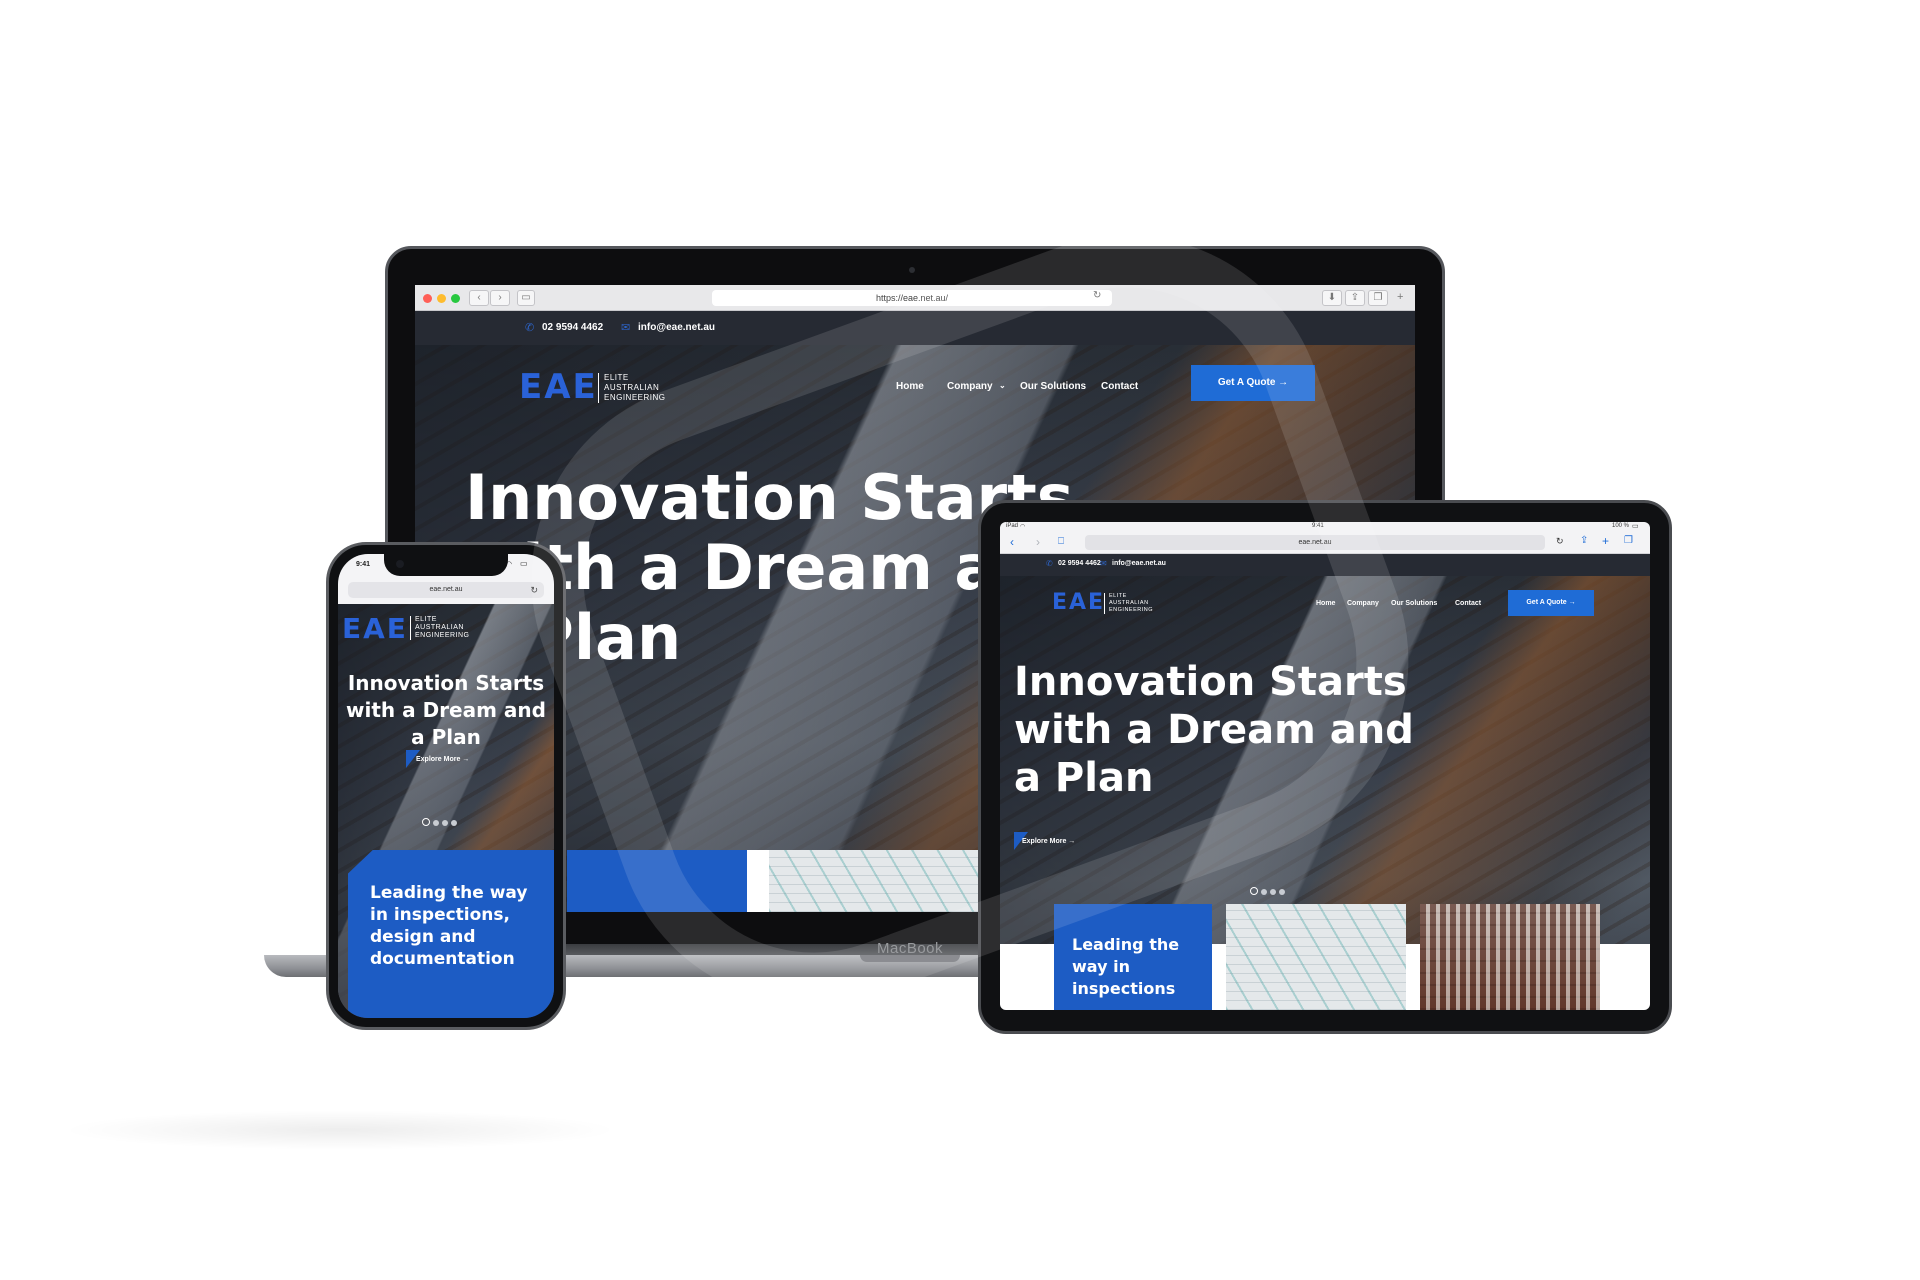  What do you see at coordinates (363, 564) in the screenshot?
I see `status-time: 9:41` at bounding box center [363, 564].